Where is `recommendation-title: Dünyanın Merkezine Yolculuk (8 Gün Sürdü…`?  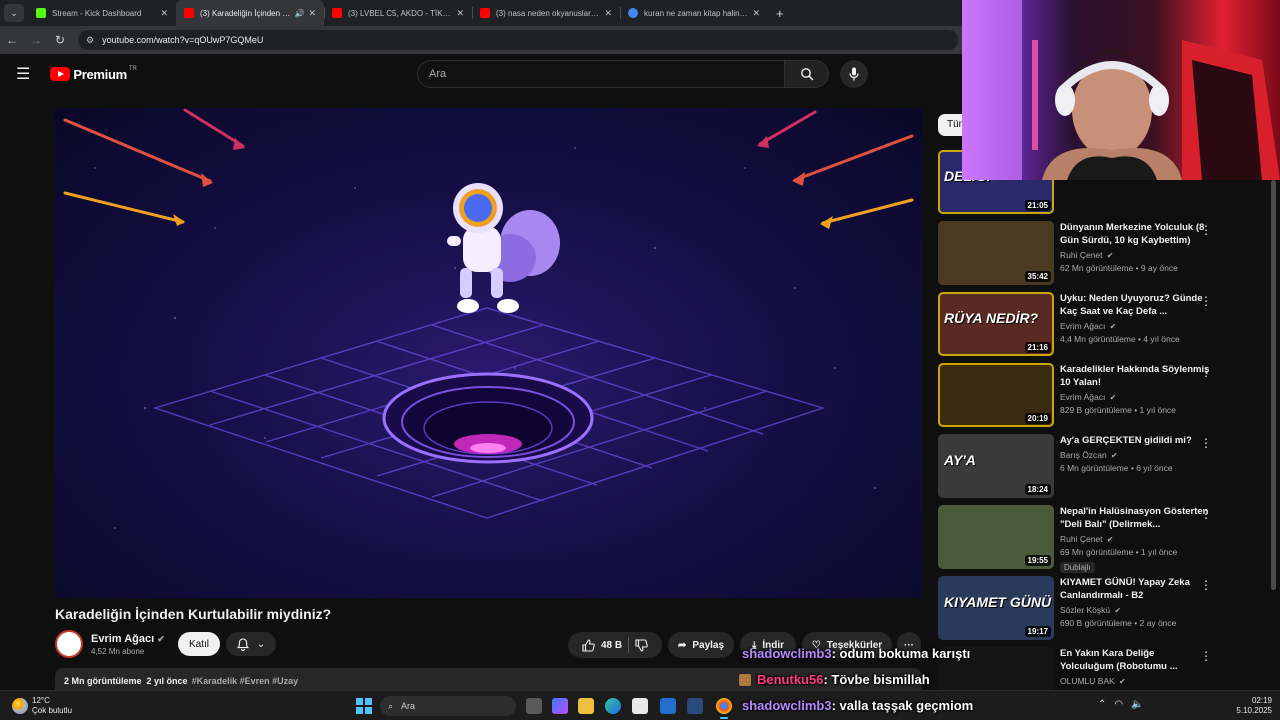
recommendation-title: Dünyanın Merkezine Yolculuk (8 Gün Sürdü… is located at coordinates (1135, 234).